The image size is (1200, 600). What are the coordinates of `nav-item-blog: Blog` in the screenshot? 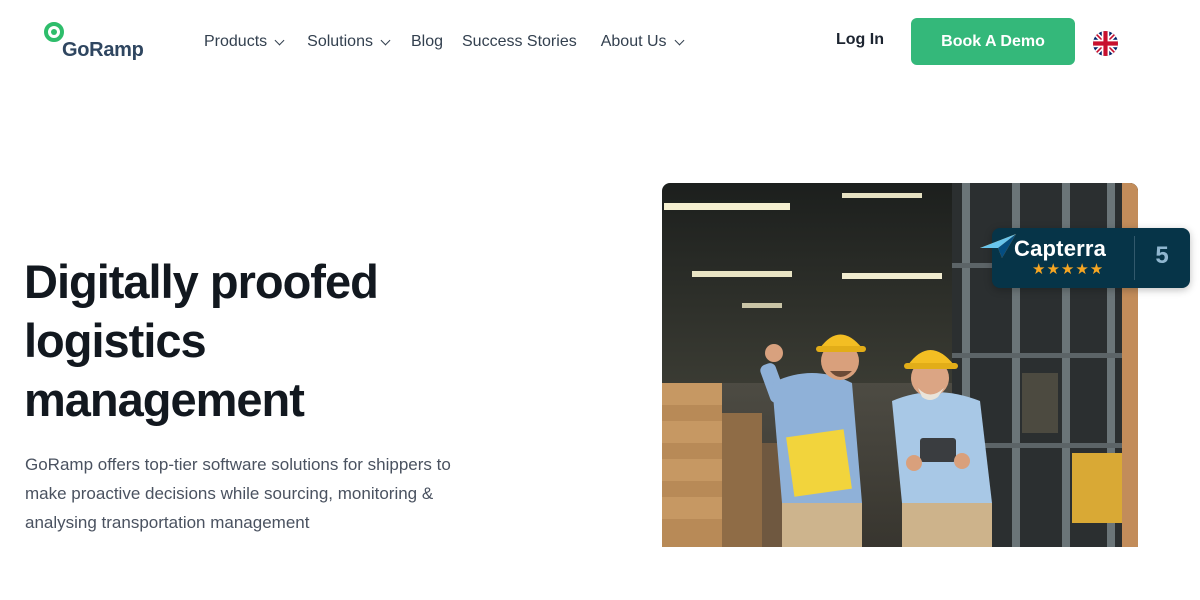 It's located at (427, 42).